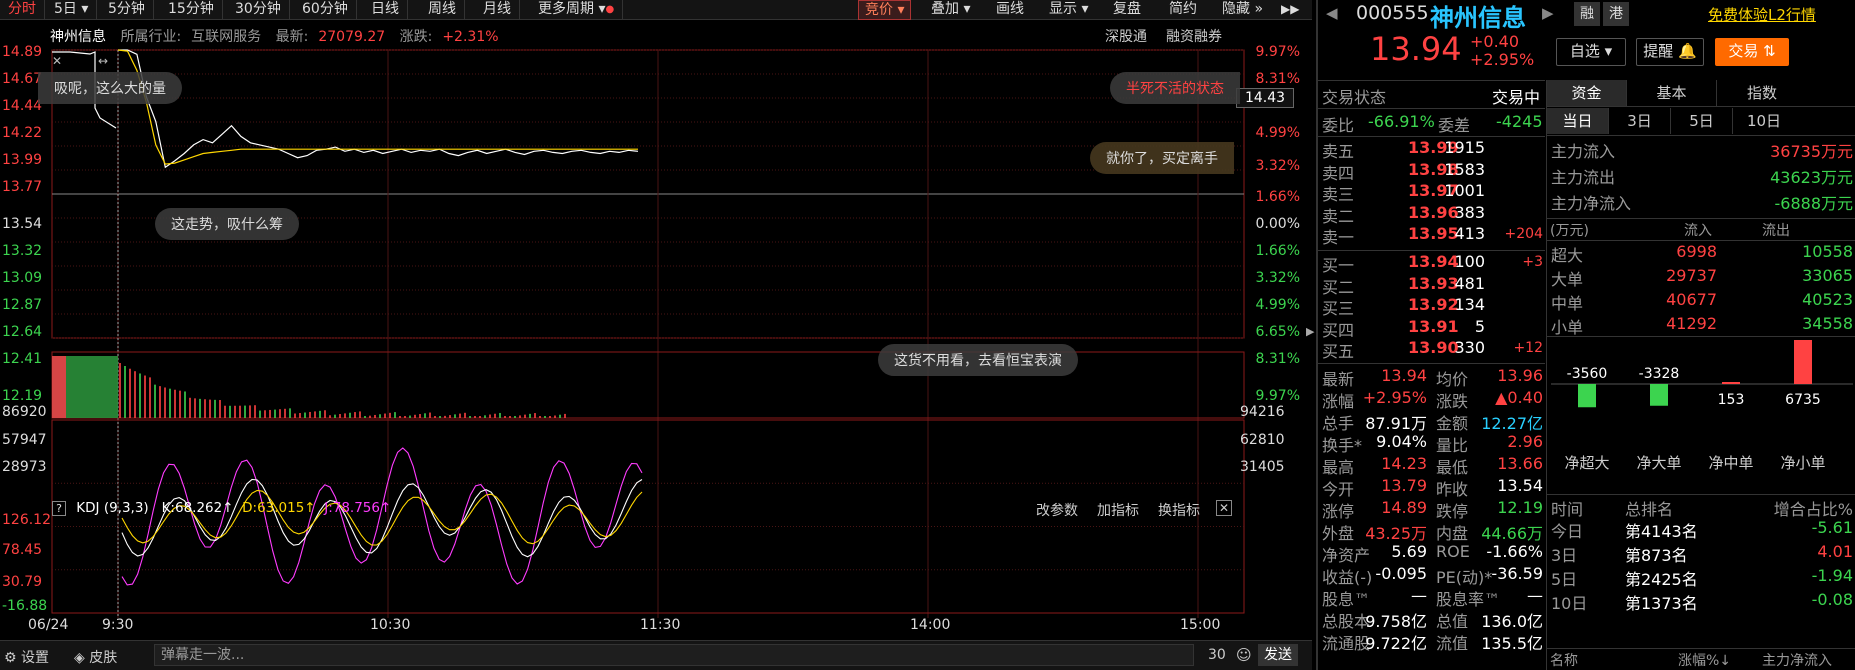 This screenshot has height=670, width=1855. Describe the element at coordinates (1010, 10) in the screenshot. I see `draw-line-button: 画线` at that location.